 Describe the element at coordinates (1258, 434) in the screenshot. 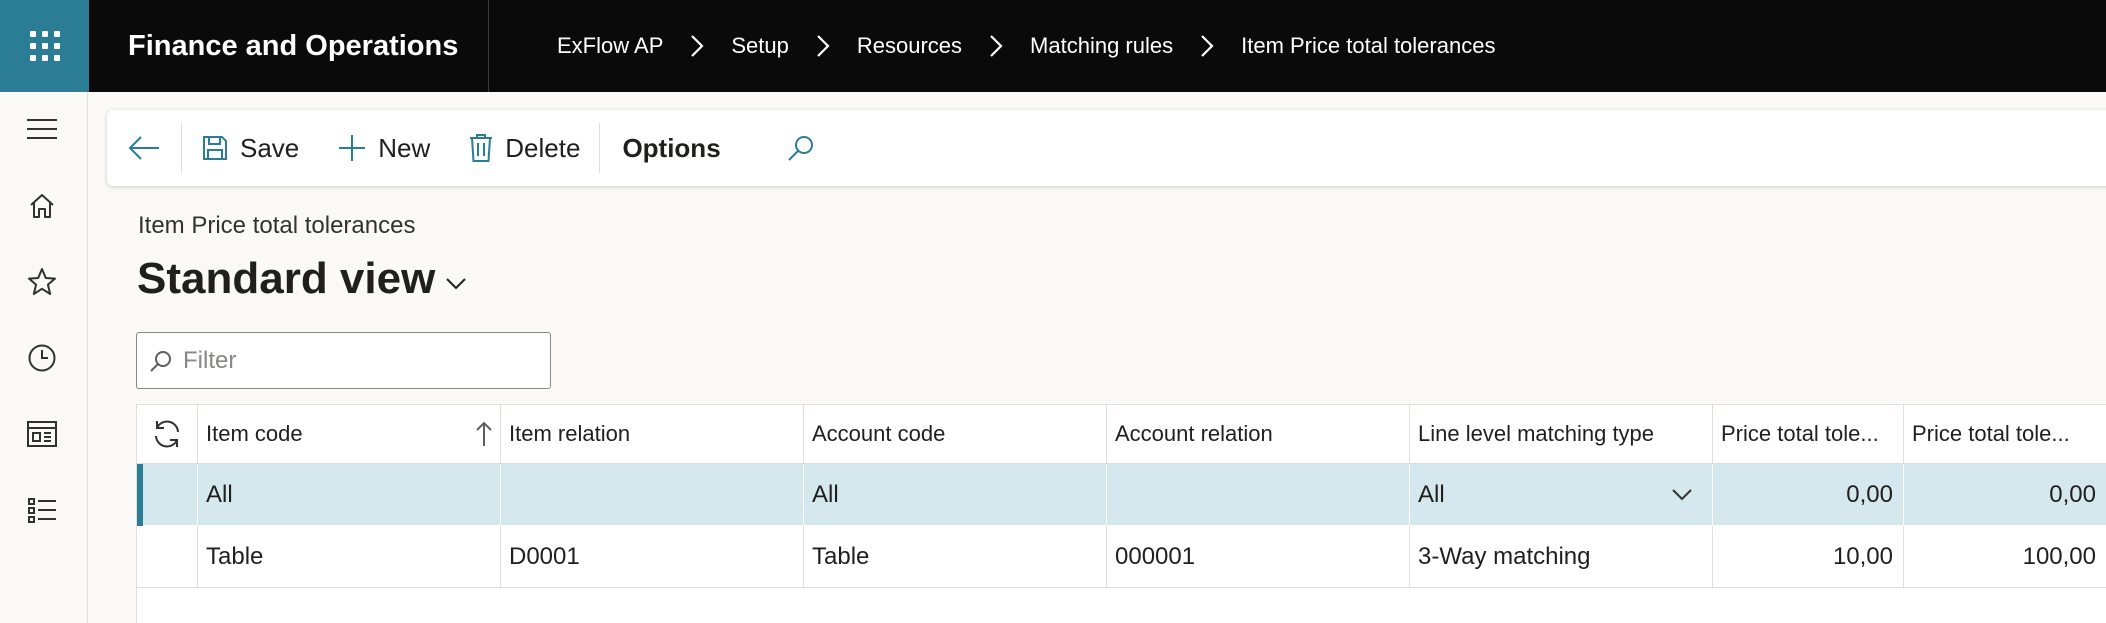

I see `column-header-account-relation: Account relation` at that location.